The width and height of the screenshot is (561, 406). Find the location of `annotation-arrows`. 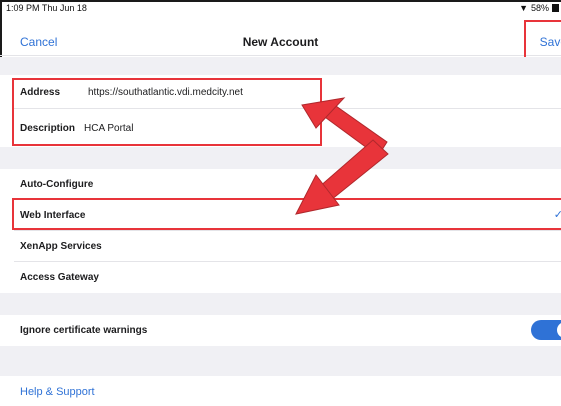

annotation-arrows is located at coordinates (342, 156).